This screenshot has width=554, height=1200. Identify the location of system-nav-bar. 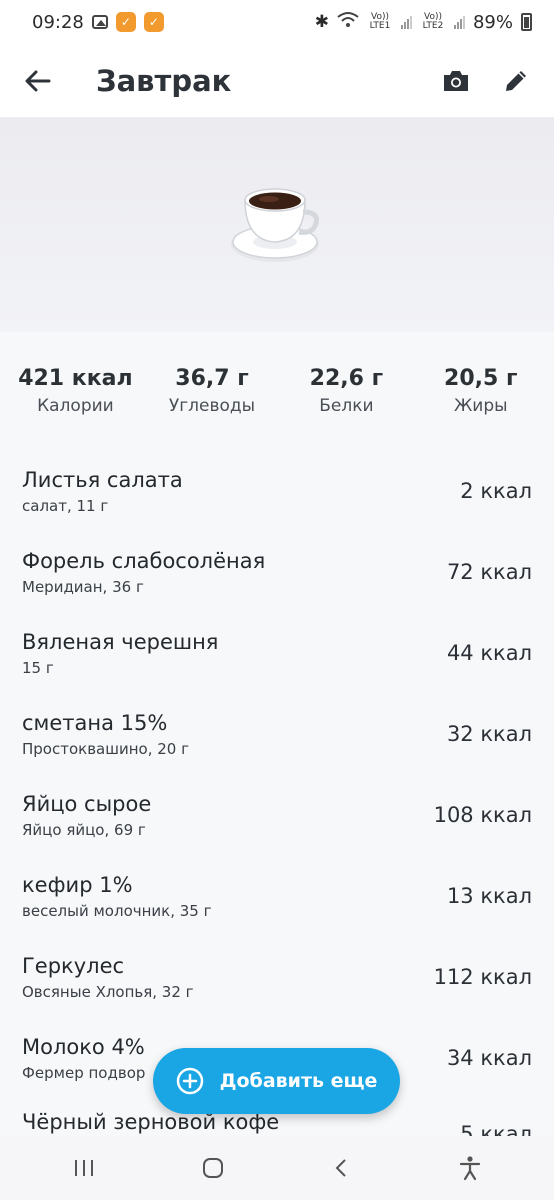
(277, 1168).